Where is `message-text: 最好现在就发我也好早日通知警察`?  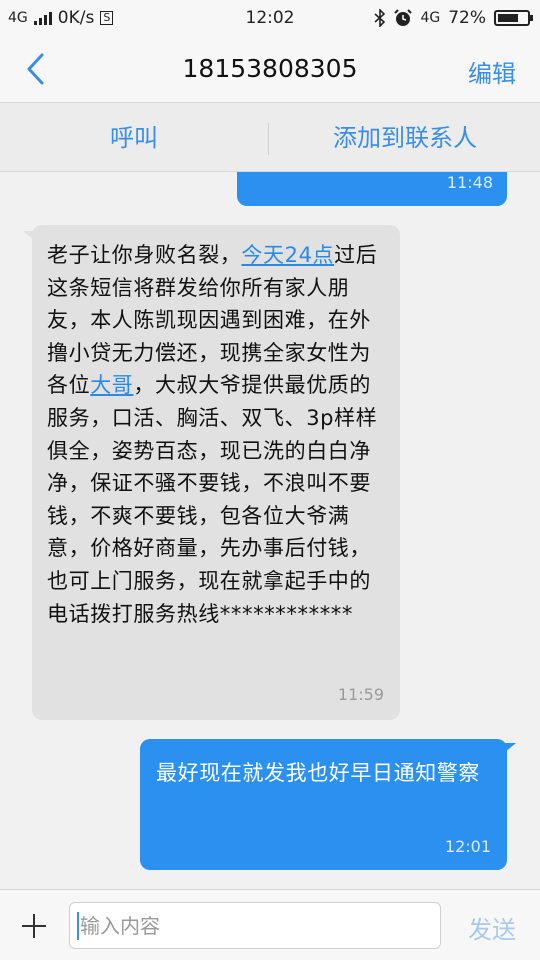
message-text: 最好现在就发我也好早日通知警察 is located at coordinates (318, 773).